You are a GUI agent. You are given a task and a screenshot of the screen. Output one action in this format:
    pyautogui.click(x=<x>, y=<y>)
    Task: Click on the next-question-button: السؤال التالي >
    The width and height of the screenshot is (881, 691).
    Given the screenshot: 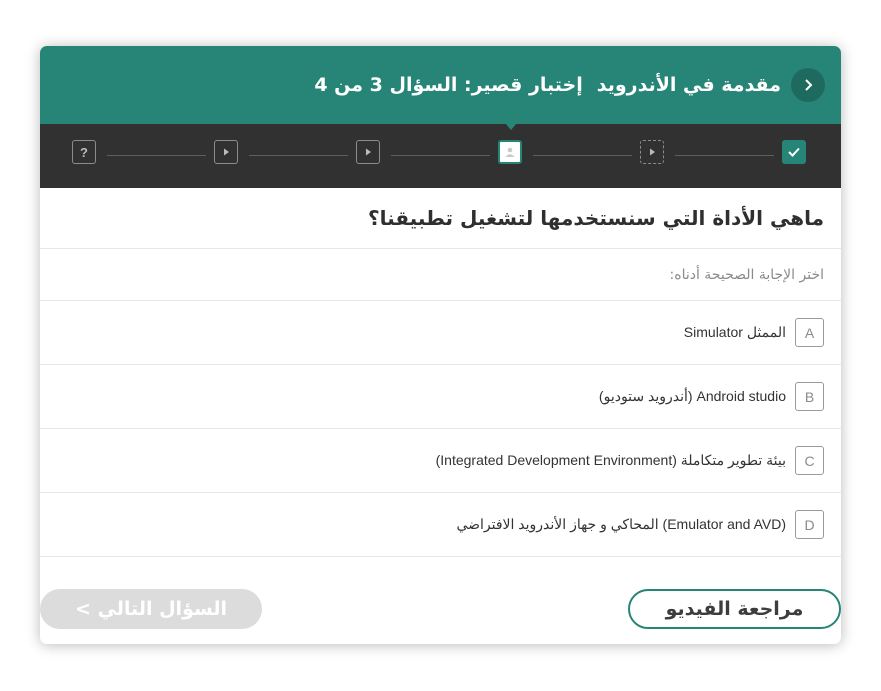 What is the action you would take?
    pyautogui.click(x=151, y=609)
    